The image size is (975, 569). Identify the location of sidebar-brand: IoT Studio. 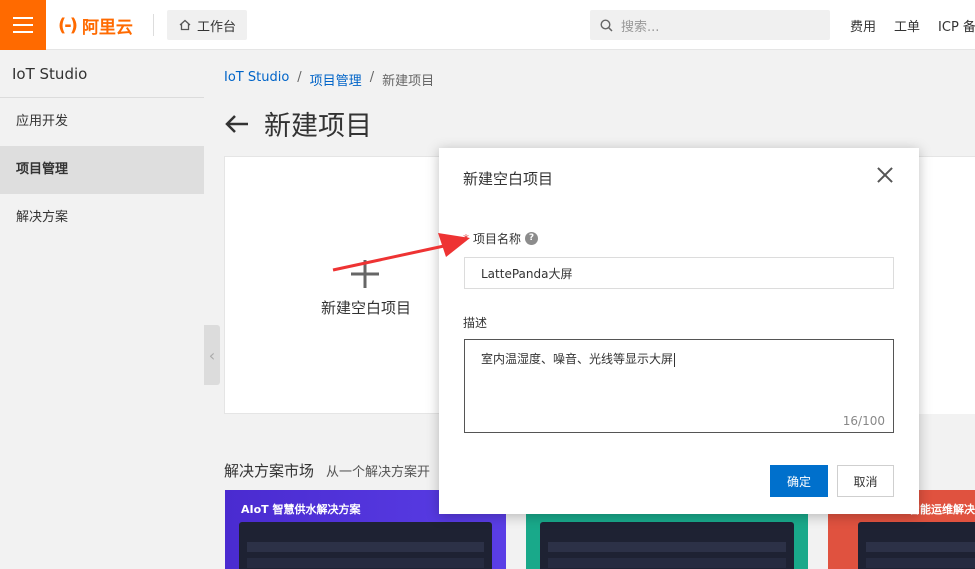
(102, 74).